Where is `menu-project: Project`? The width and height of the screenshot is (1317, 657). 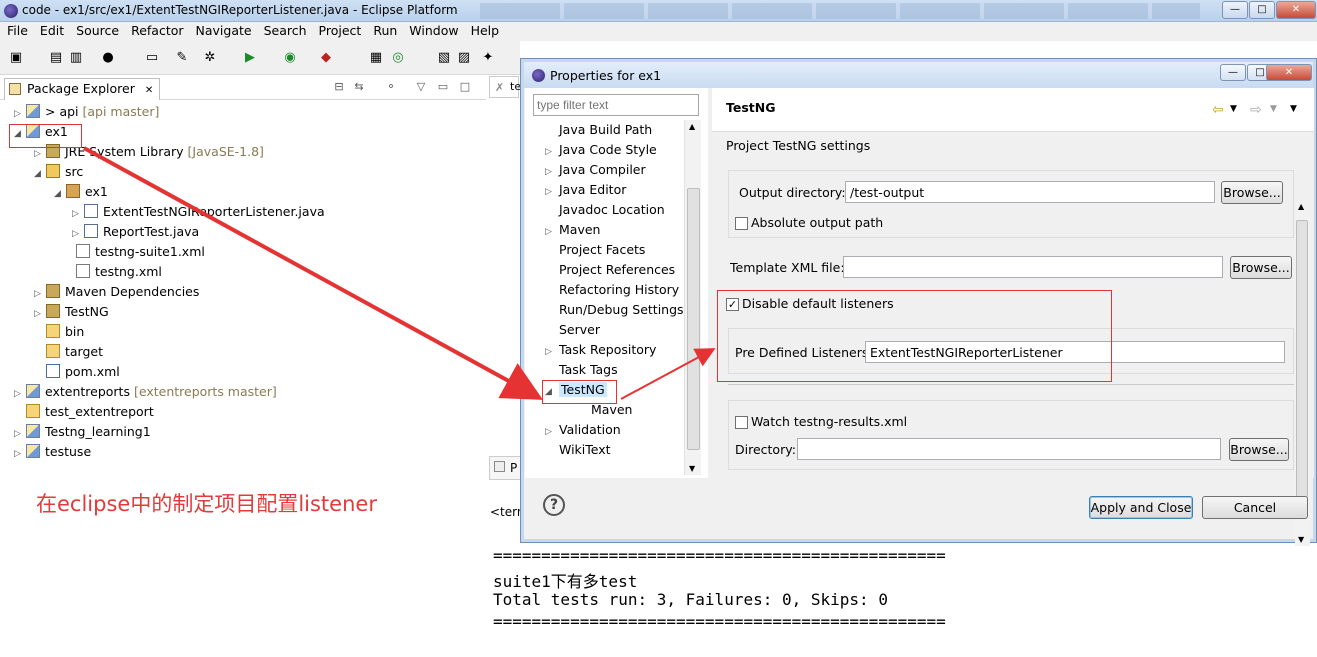 menu-project: Project is located at coordinates (339, 30).